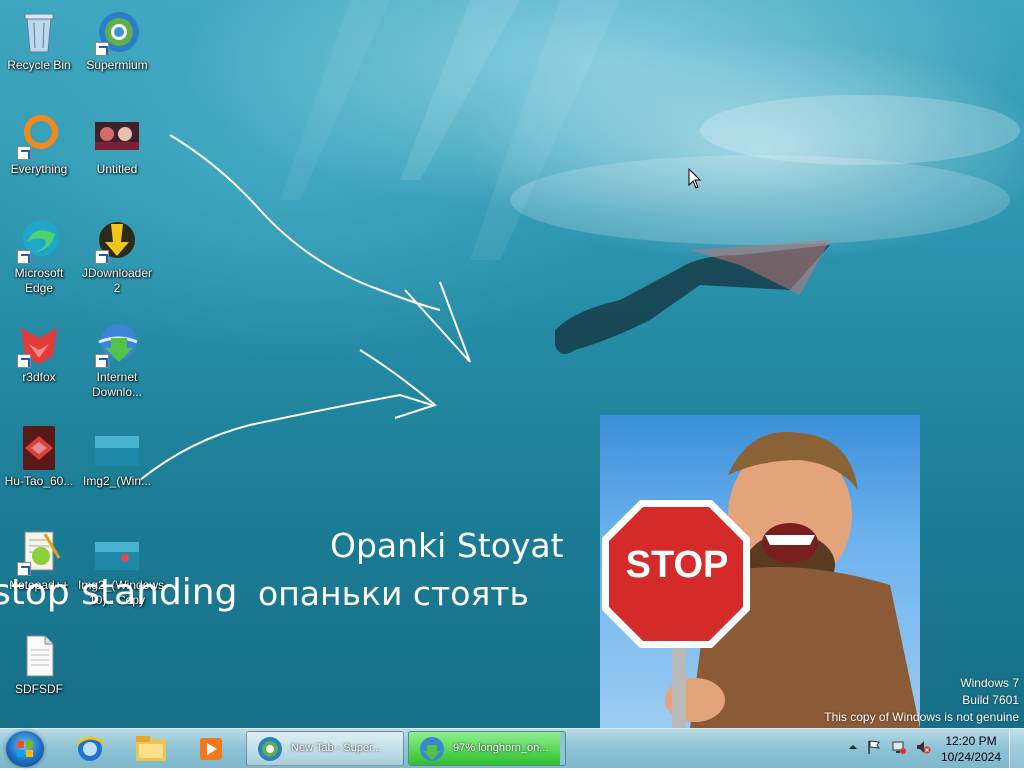 The height and width of the screenshot is (771, 1024). Describe the element at coordinates (39, 32) in the screenshot. I see `recycle-bin-icon` at that location.